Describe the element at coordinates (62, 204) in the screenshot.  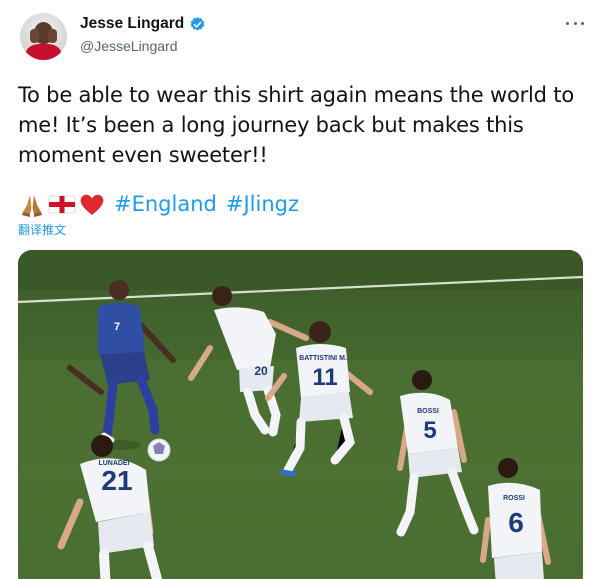
I see `england-flag-icon` at that location.